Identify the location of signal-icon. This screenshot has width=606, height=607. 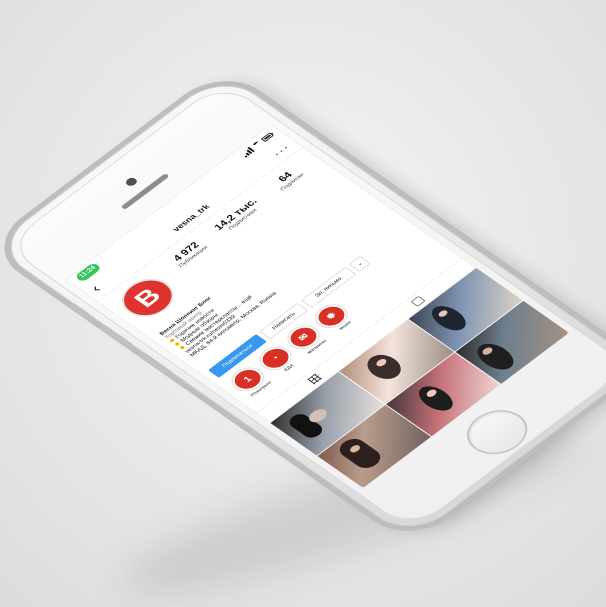
(247, 152).